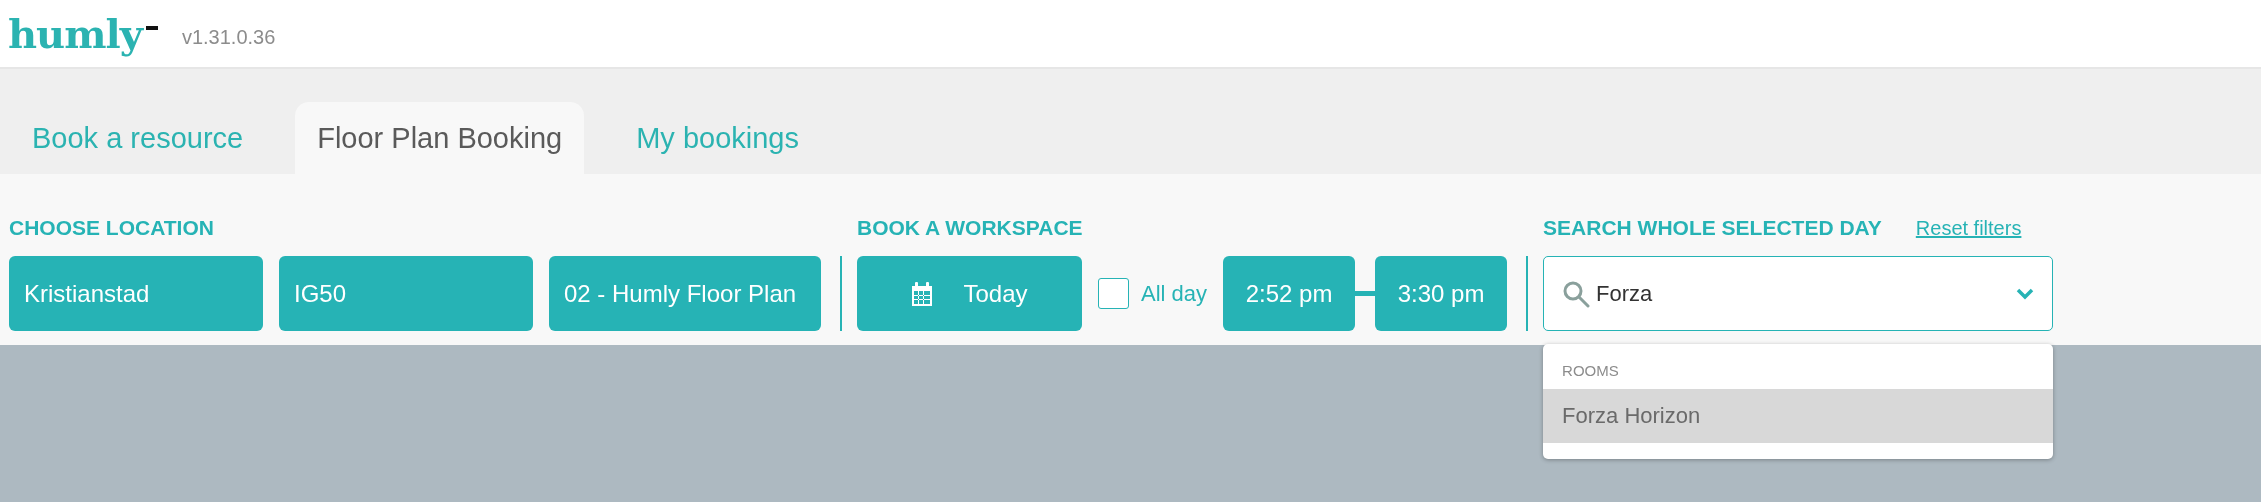 The width and height of the screenshot is (2261, 502). I want to click on search-icon, so click(1576, 293).